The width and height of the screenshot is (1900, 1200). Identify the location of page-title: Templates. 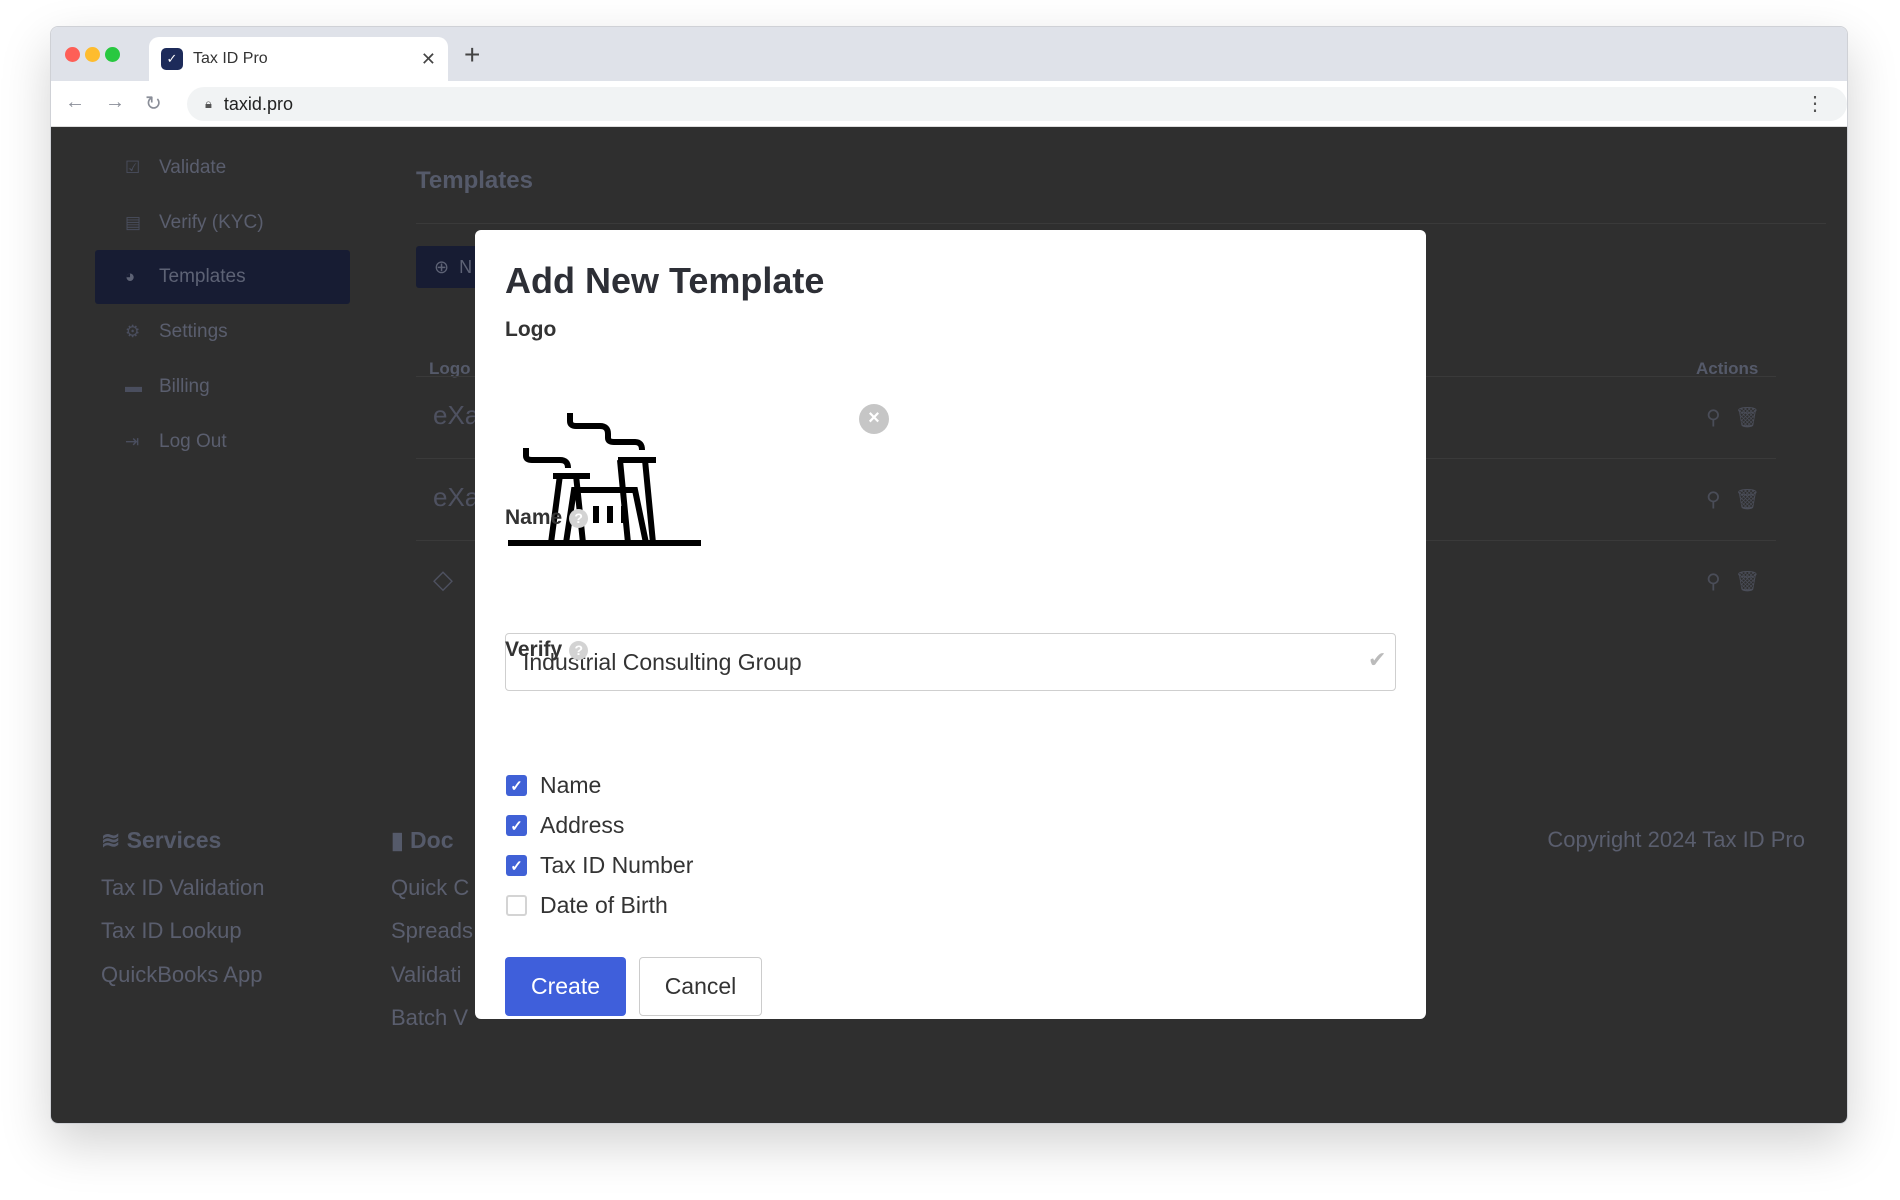
(474, 180).